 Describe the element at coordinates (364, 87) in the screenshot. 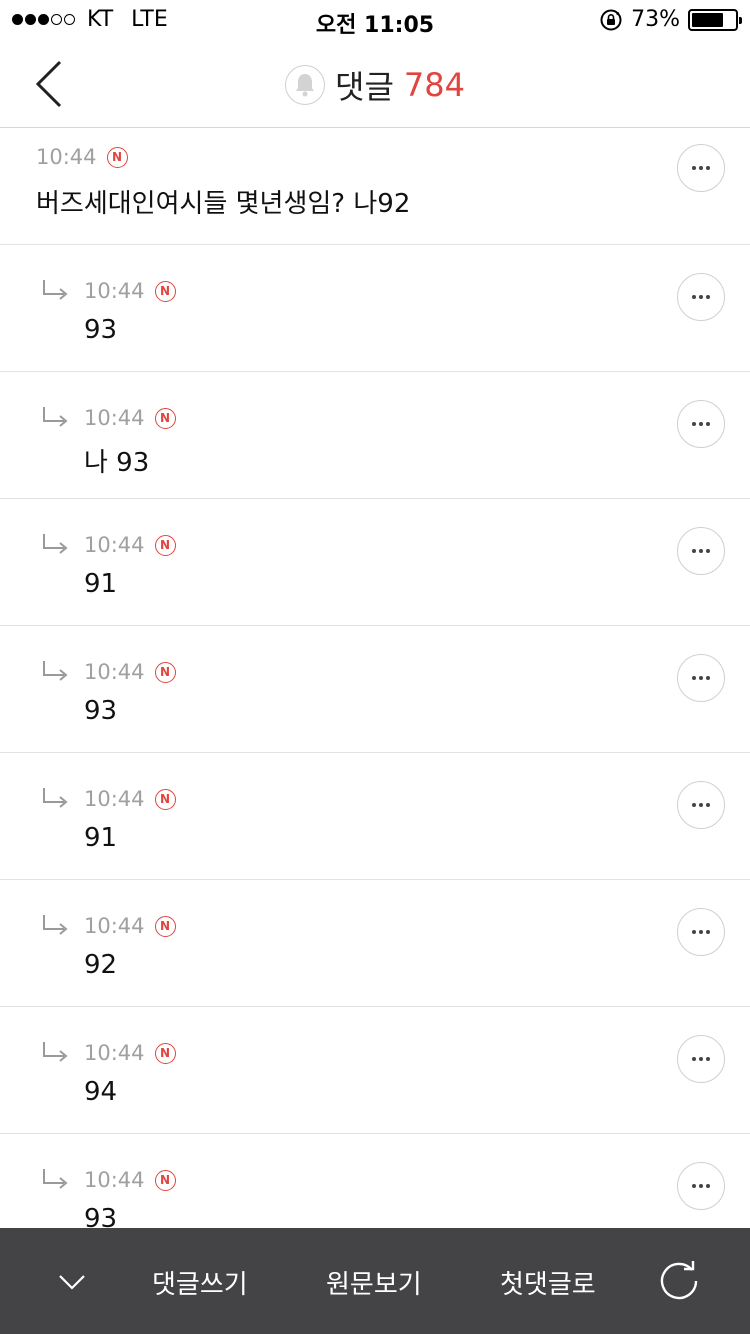

I see `page-title: 댓글` at that location.